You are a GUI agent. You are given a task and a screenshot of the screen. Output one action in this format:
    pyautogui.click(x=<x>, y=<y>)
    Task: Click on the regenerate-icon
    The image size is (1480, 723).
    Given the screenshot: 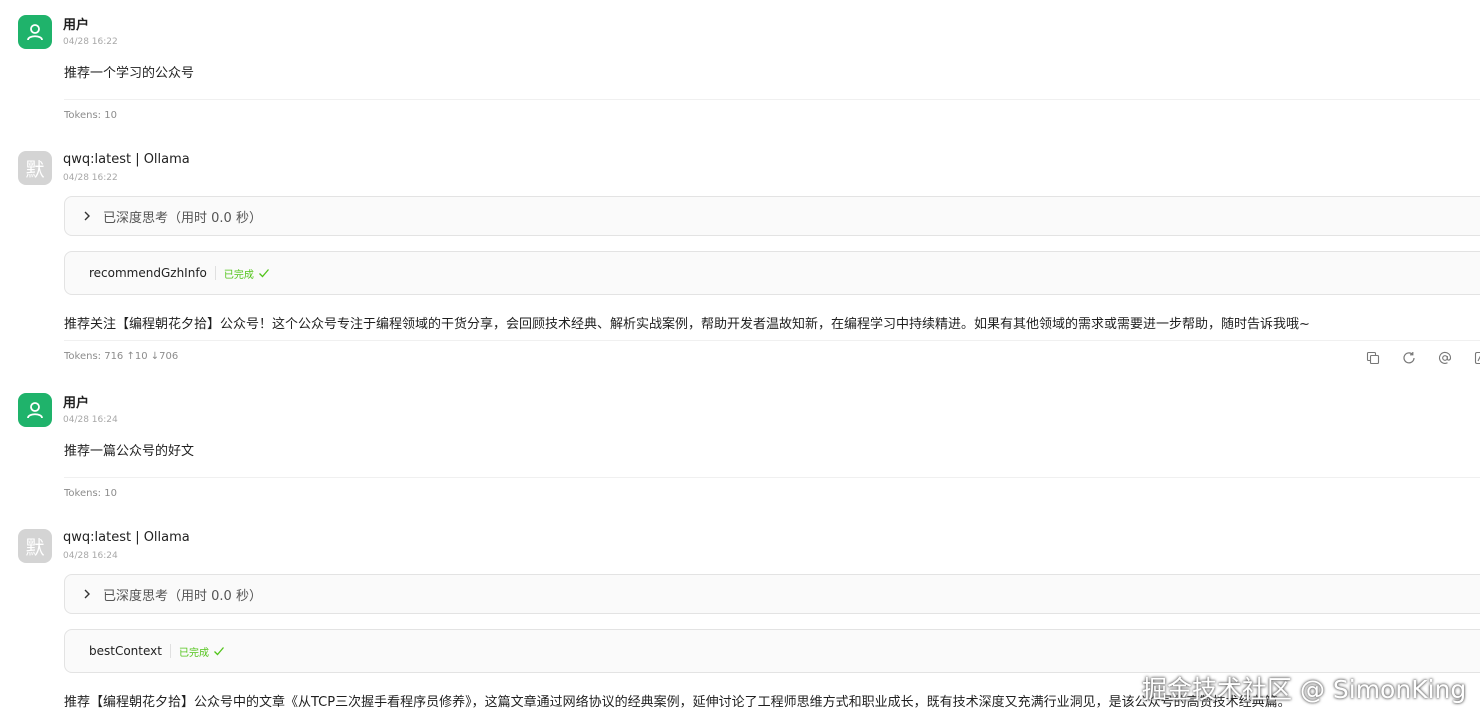 What is the action you would take?
    pyautogui.click(x=1409, y=358)
    